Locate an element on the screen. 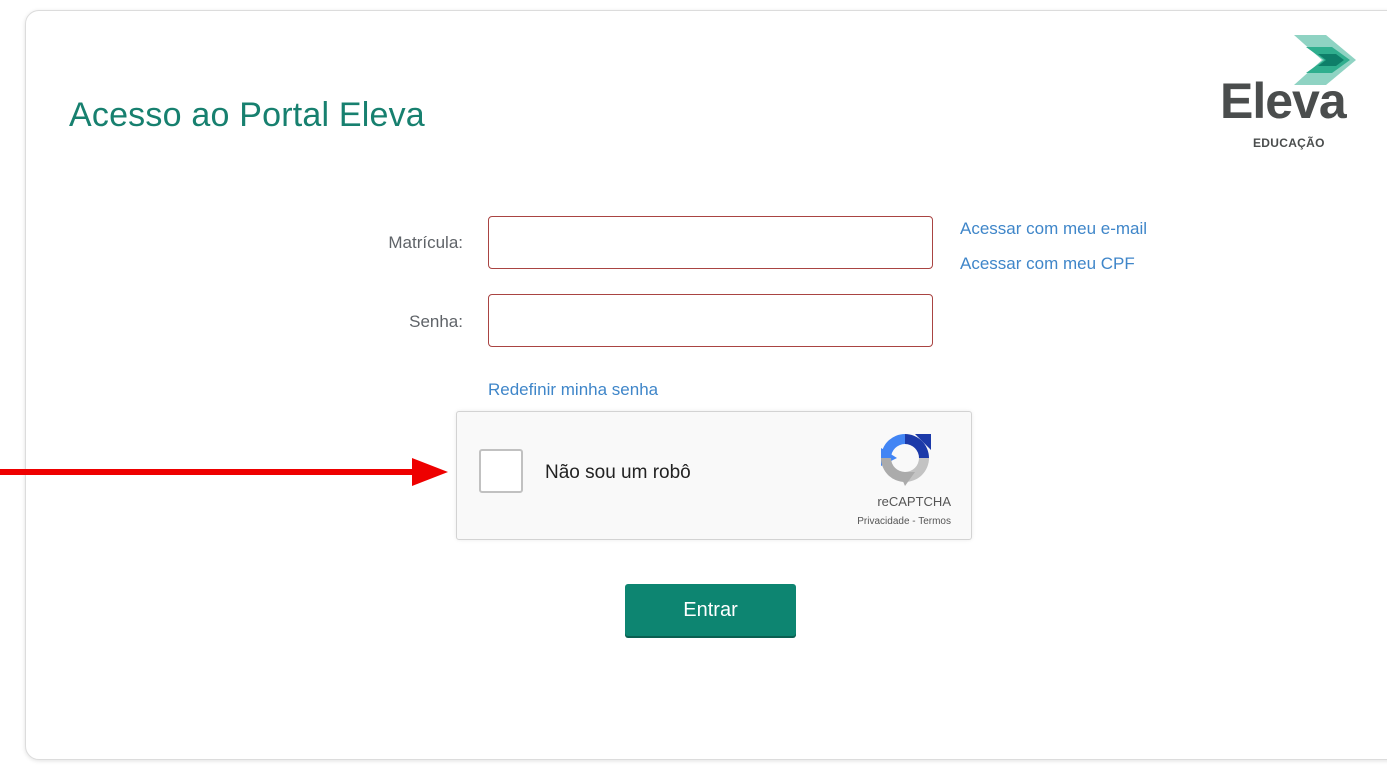 This screenshot has height=766, width=1387. annotation-arrow-icon is located at coordinates (224, 472).